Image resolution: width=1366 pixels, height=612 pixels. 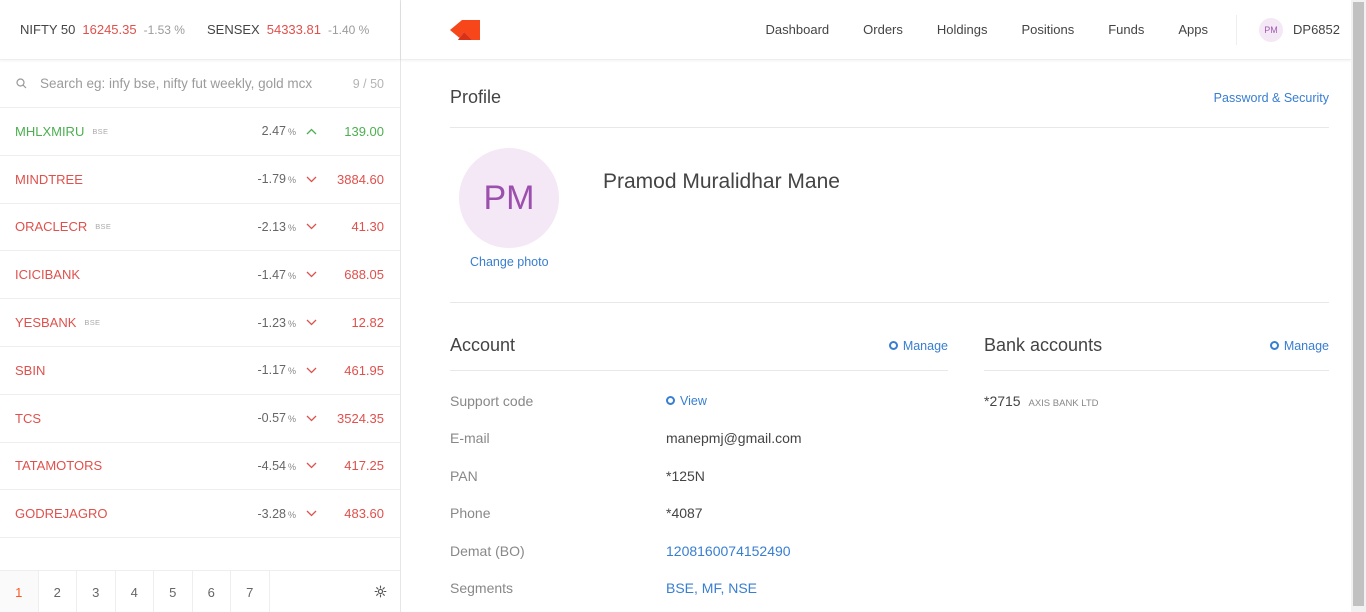 I want to click on watchlist-page-4: 4, so click(x=135, y=591).